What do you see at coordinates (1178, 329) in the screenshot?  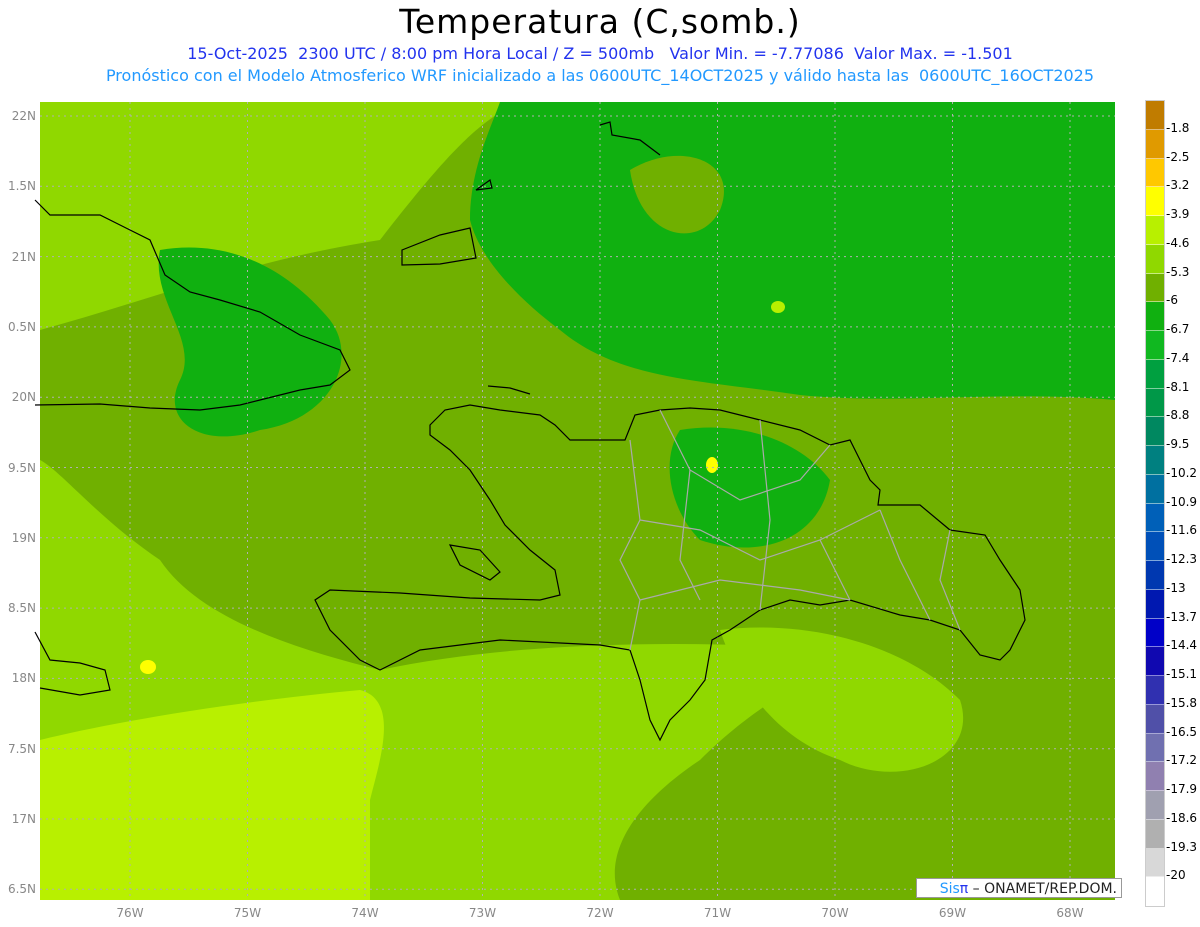 I see `colorbar-label: -6.7` at bounding box center [1178, 329].